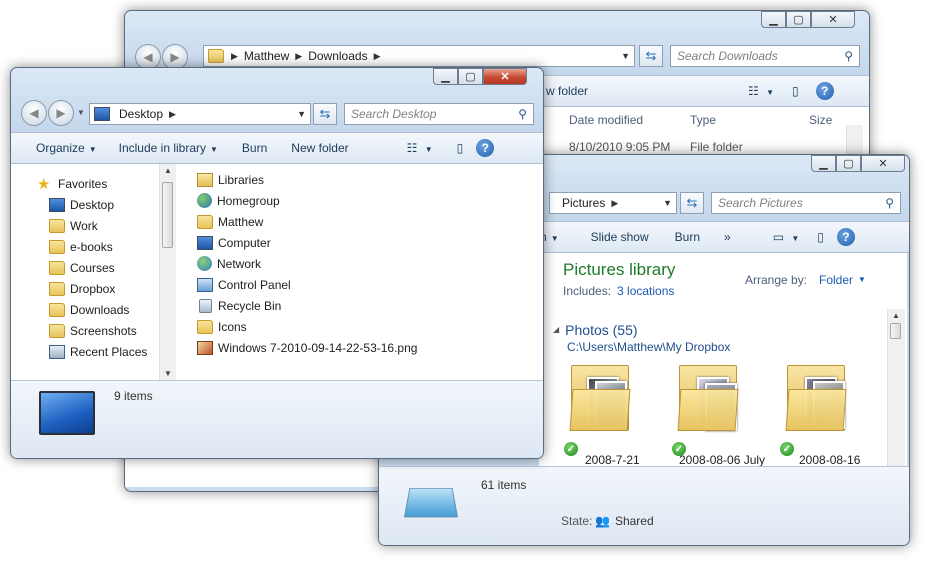 This screenshot has width=928, height=564. What do you see at coordinates (634, 520) in the screenshot?
I see `state-shared-text: Shared` at bounding box center [634, 520].